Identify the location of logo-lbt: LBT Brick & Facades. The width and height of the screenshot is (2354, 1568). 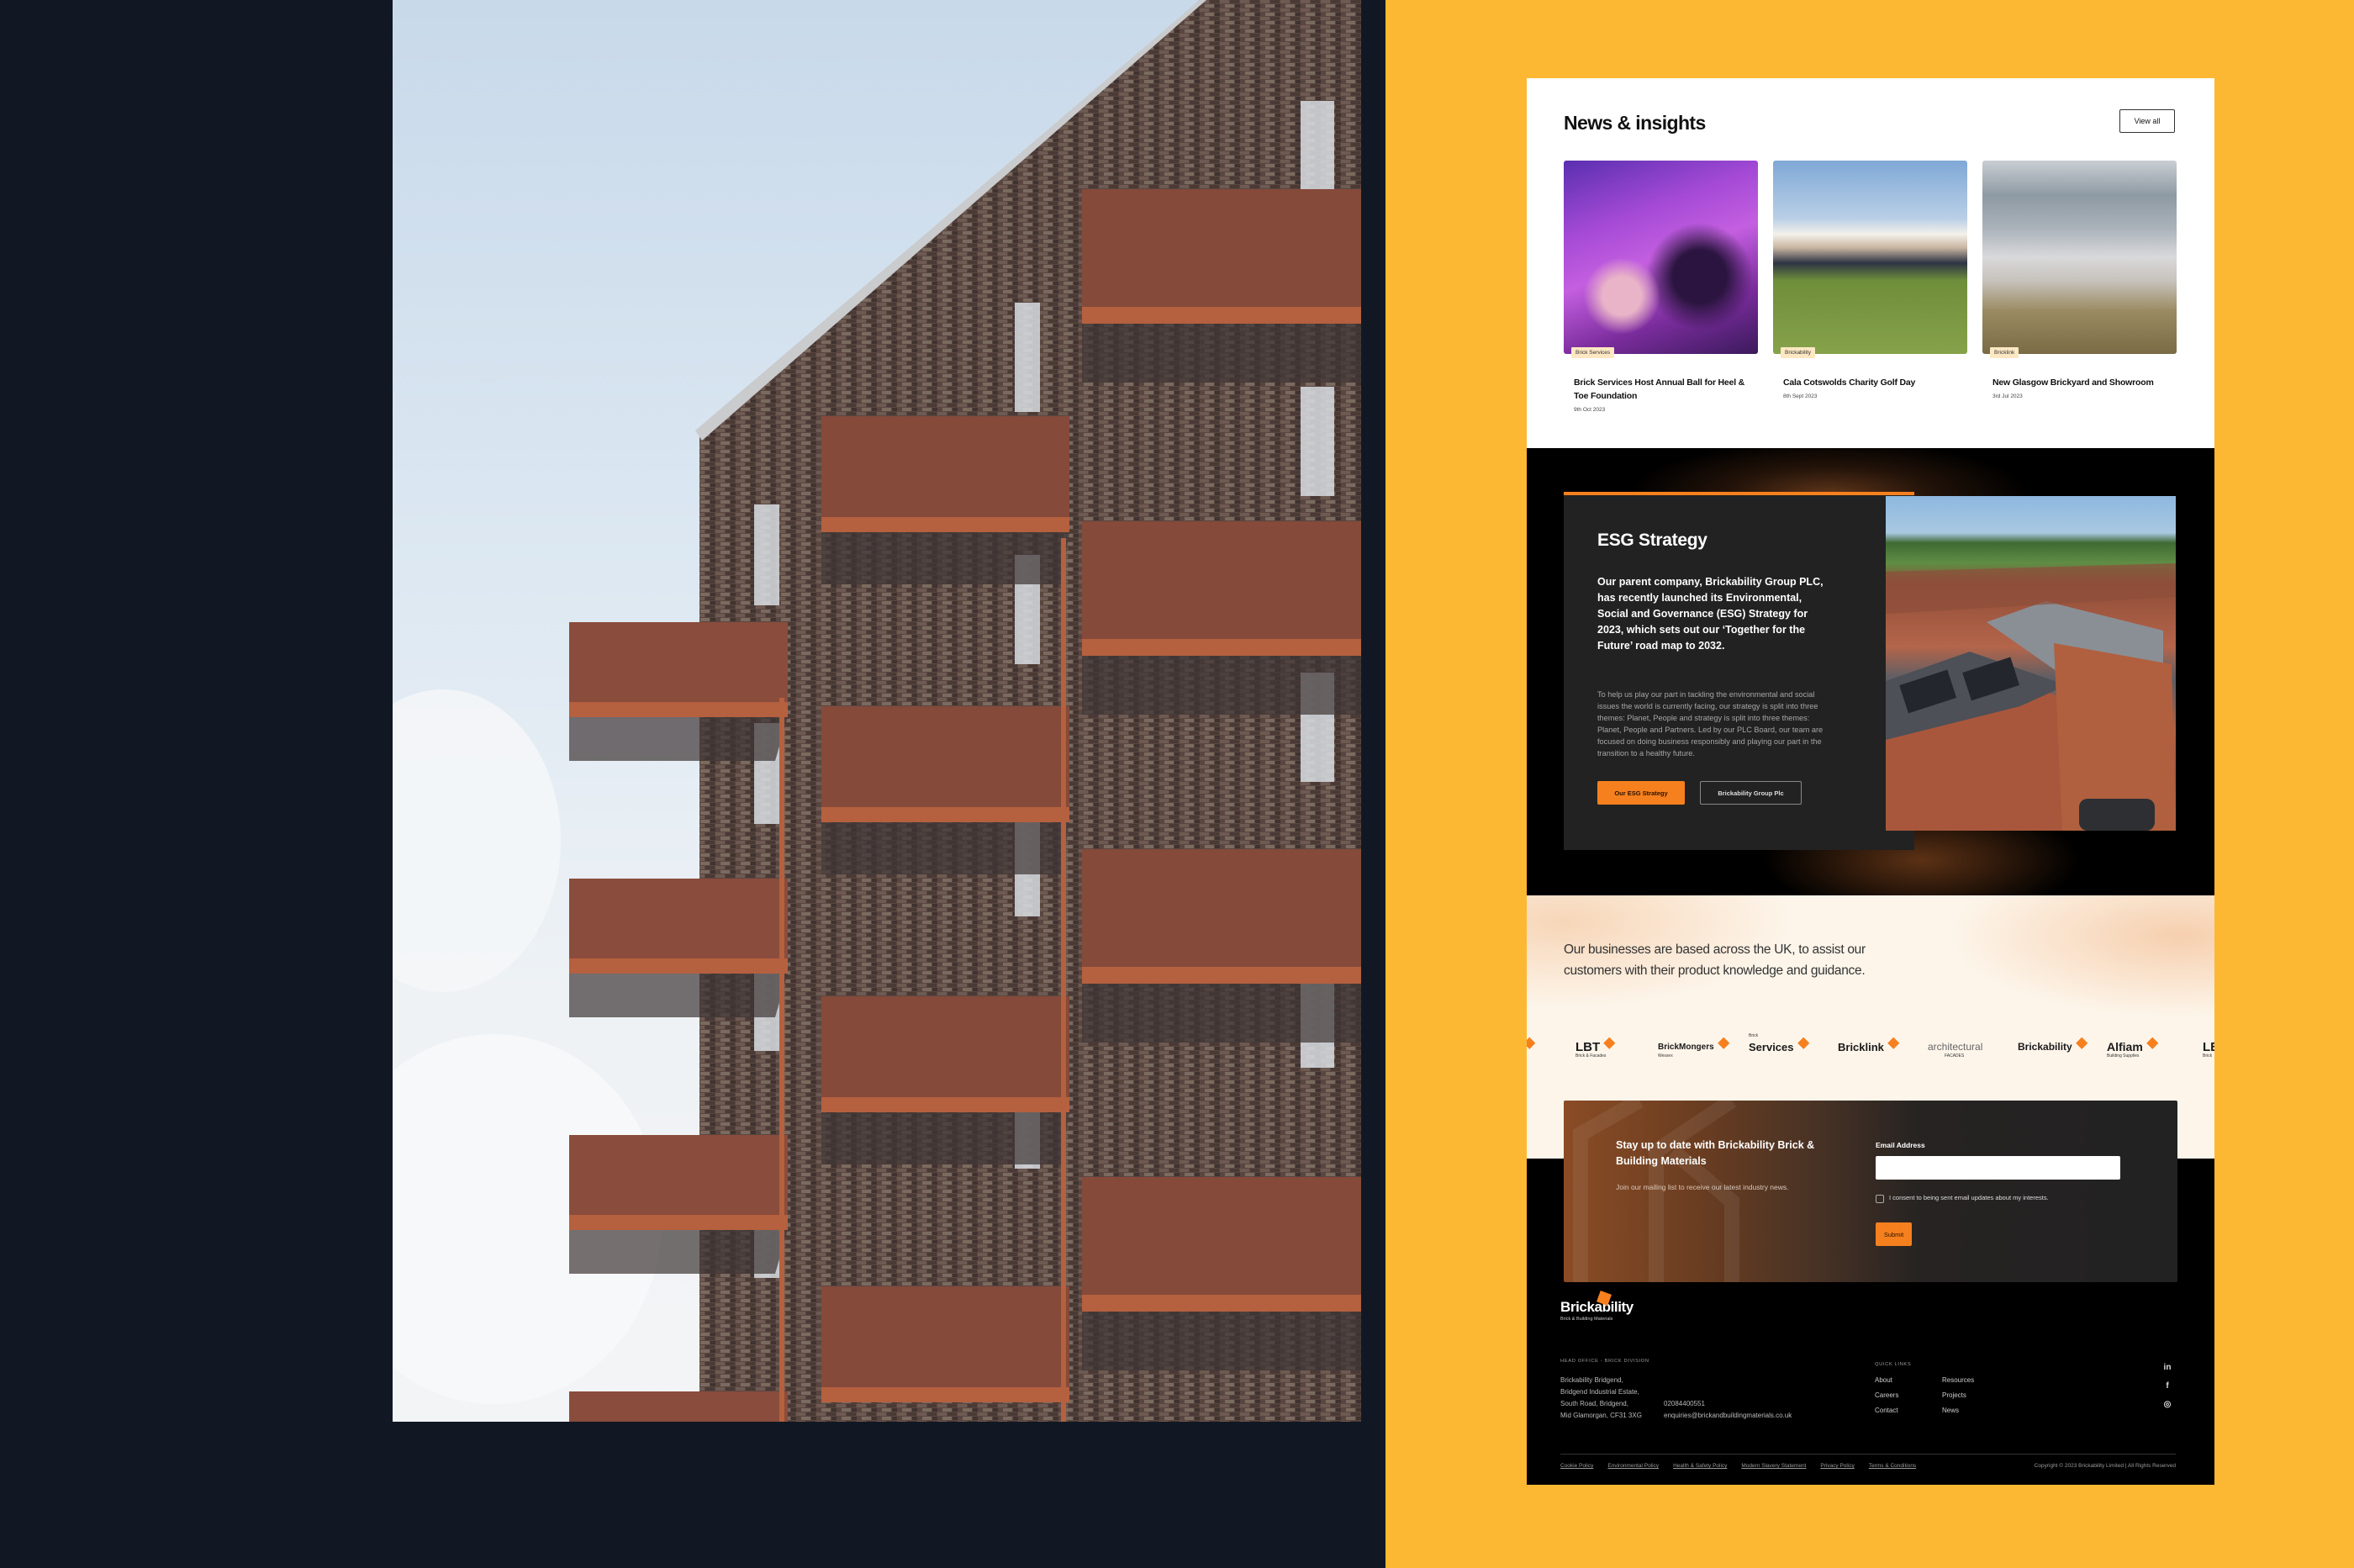
(1595, 1047).